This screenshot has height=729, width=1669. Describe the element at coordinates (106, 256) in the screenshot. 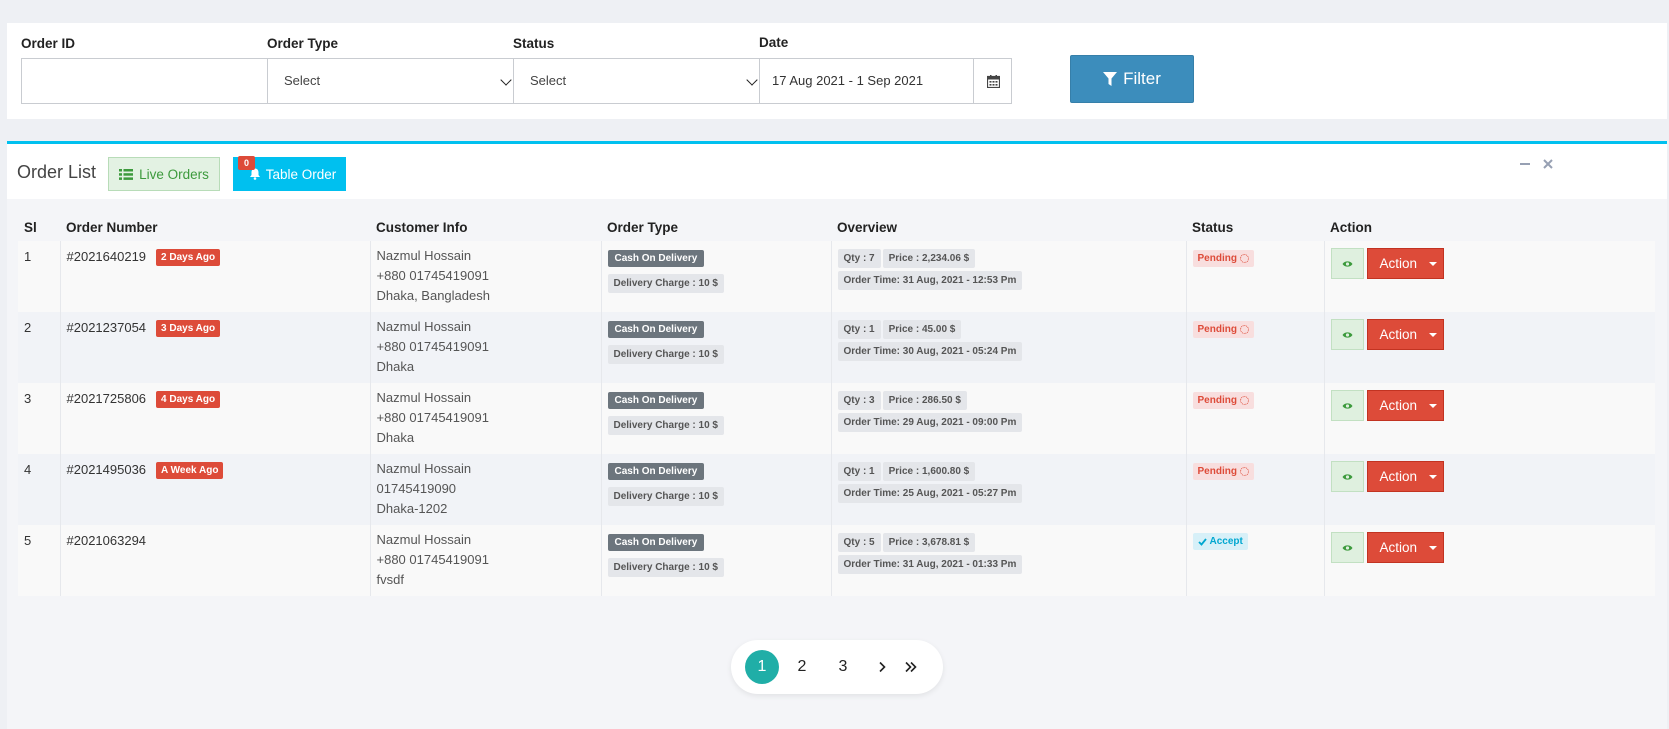

I see `order-number: #2021640219` at that location.